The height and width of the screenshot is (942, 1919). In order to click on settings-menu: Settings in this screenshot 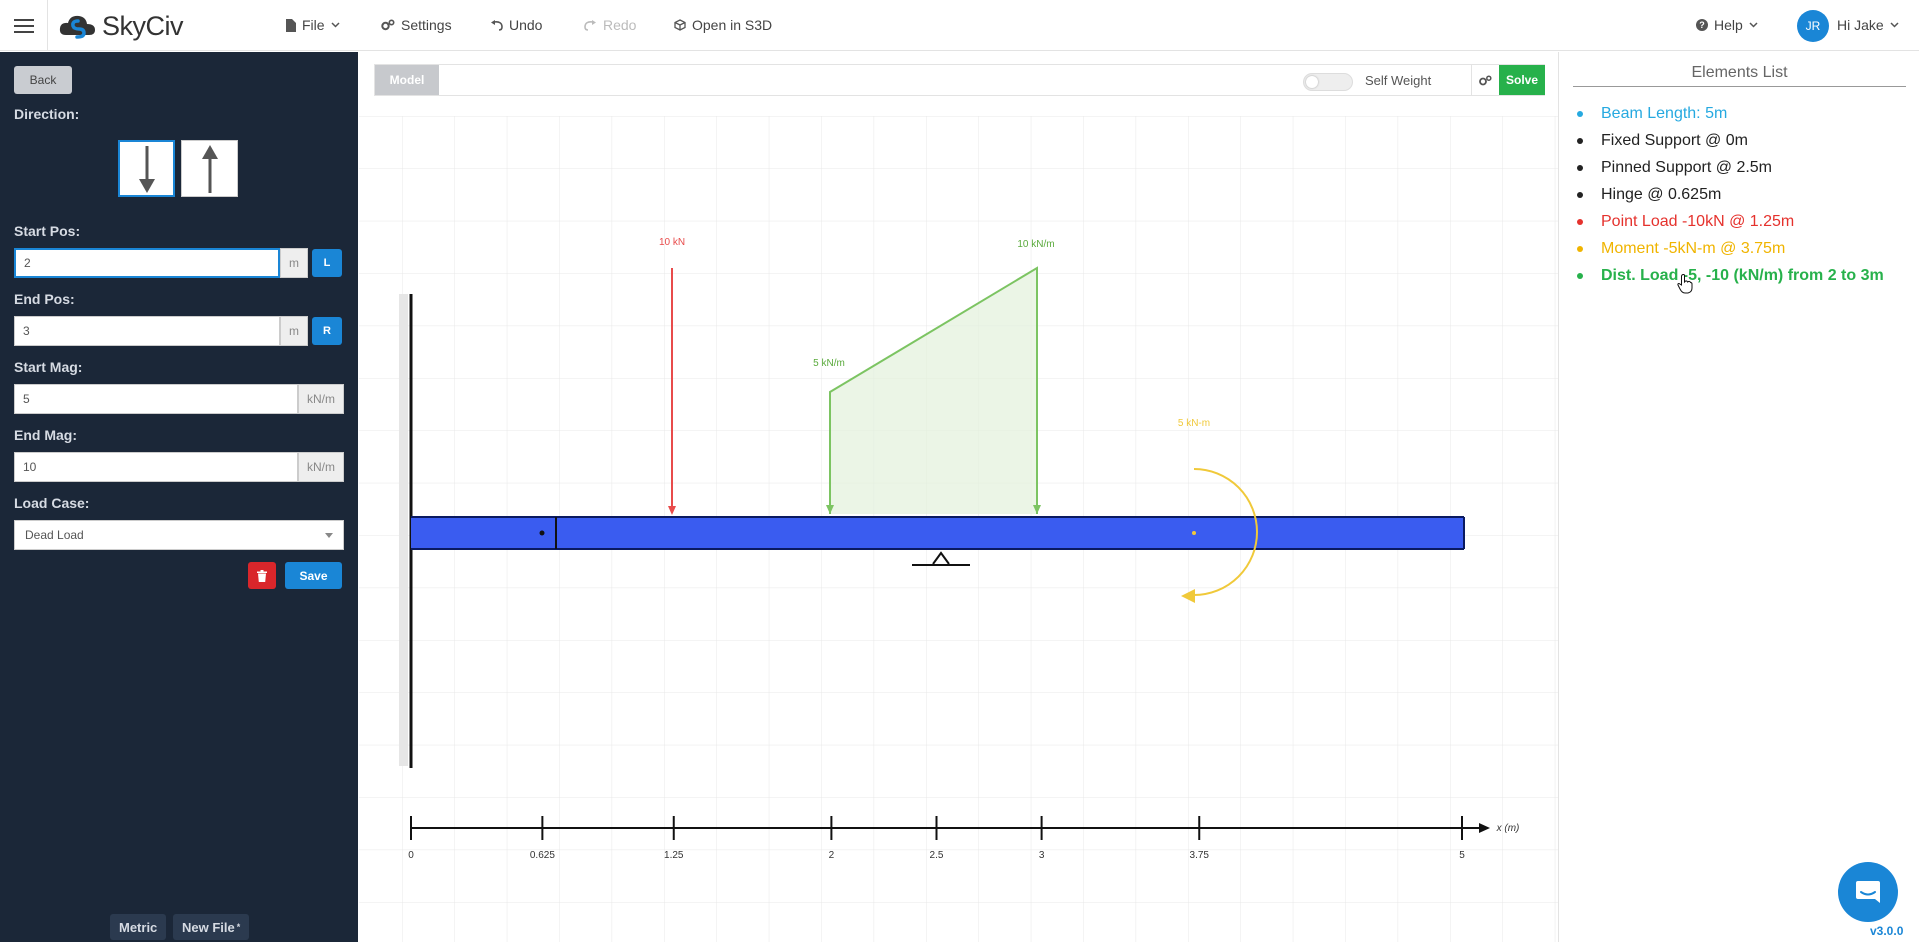, I will do `click(416, 25)`.